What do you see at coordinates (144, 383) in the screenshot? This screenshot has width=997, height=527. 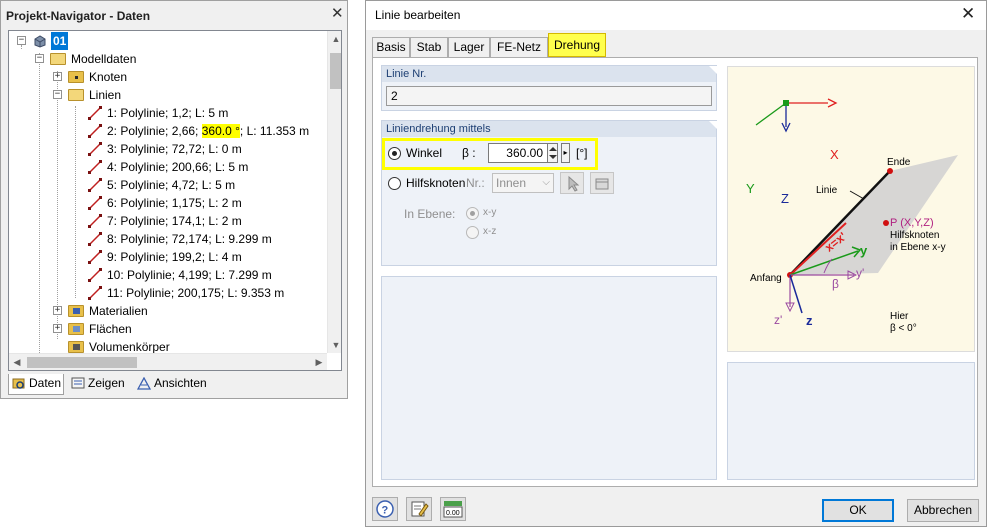 I see `views-icon` at bounding box center [144, 383].